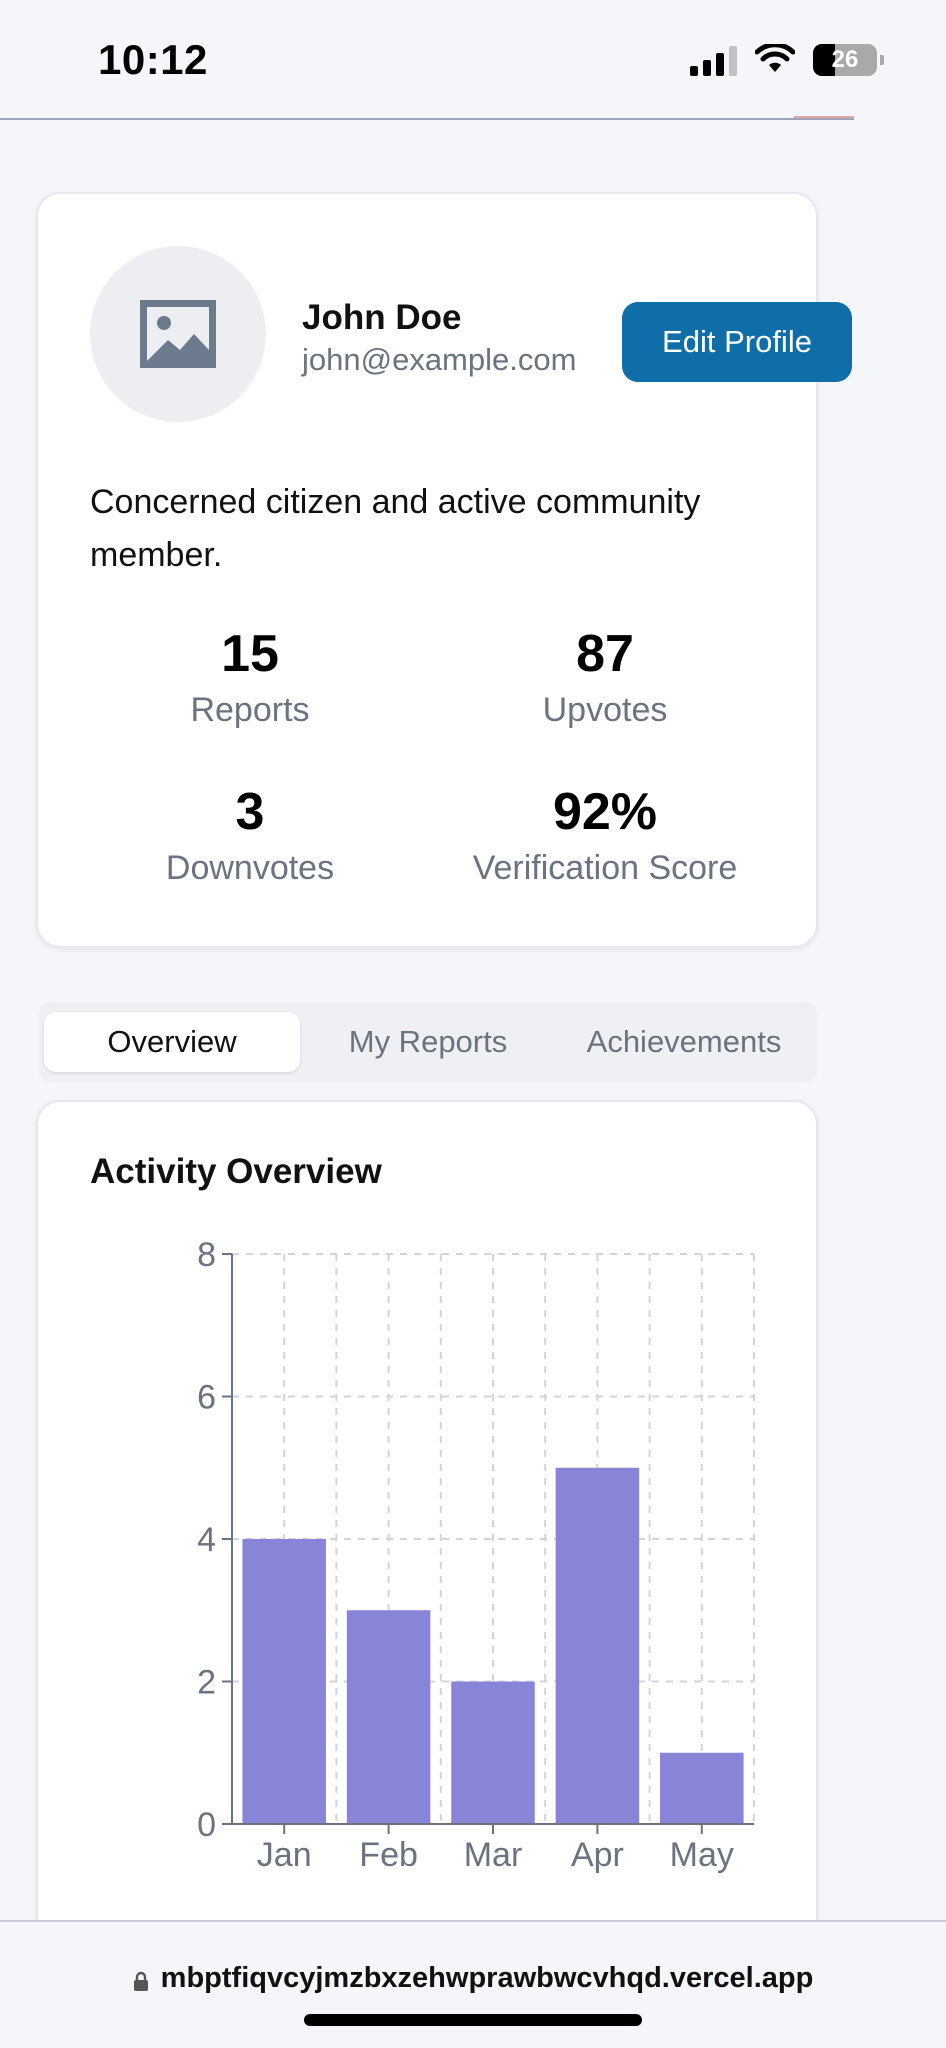  I want to click on profile-tabs: Overview My Reports Achievements, so click(428, 1042).